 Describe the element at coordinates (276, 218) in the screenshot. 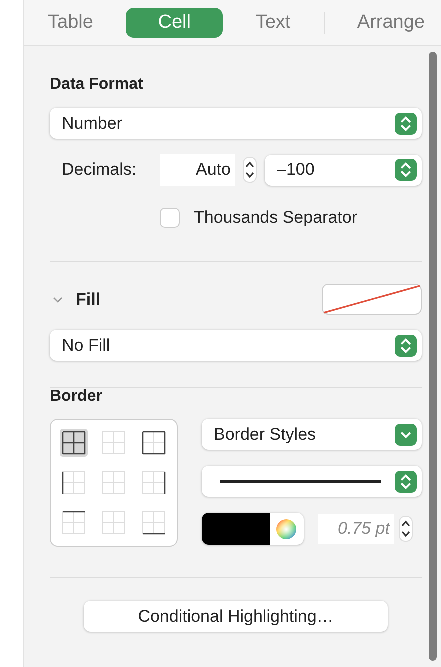

I see `checkbox-label: Thousands Separator` at that location.